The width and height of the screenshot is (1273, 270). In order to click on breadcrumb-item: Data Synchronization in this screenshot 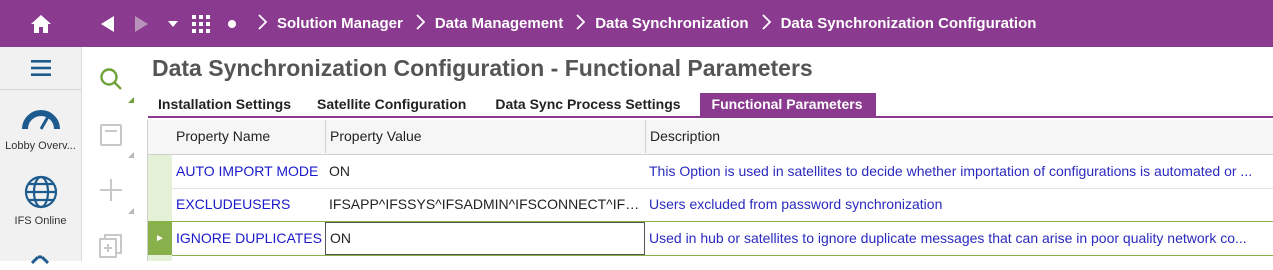, I will do `click(671, 23)`.